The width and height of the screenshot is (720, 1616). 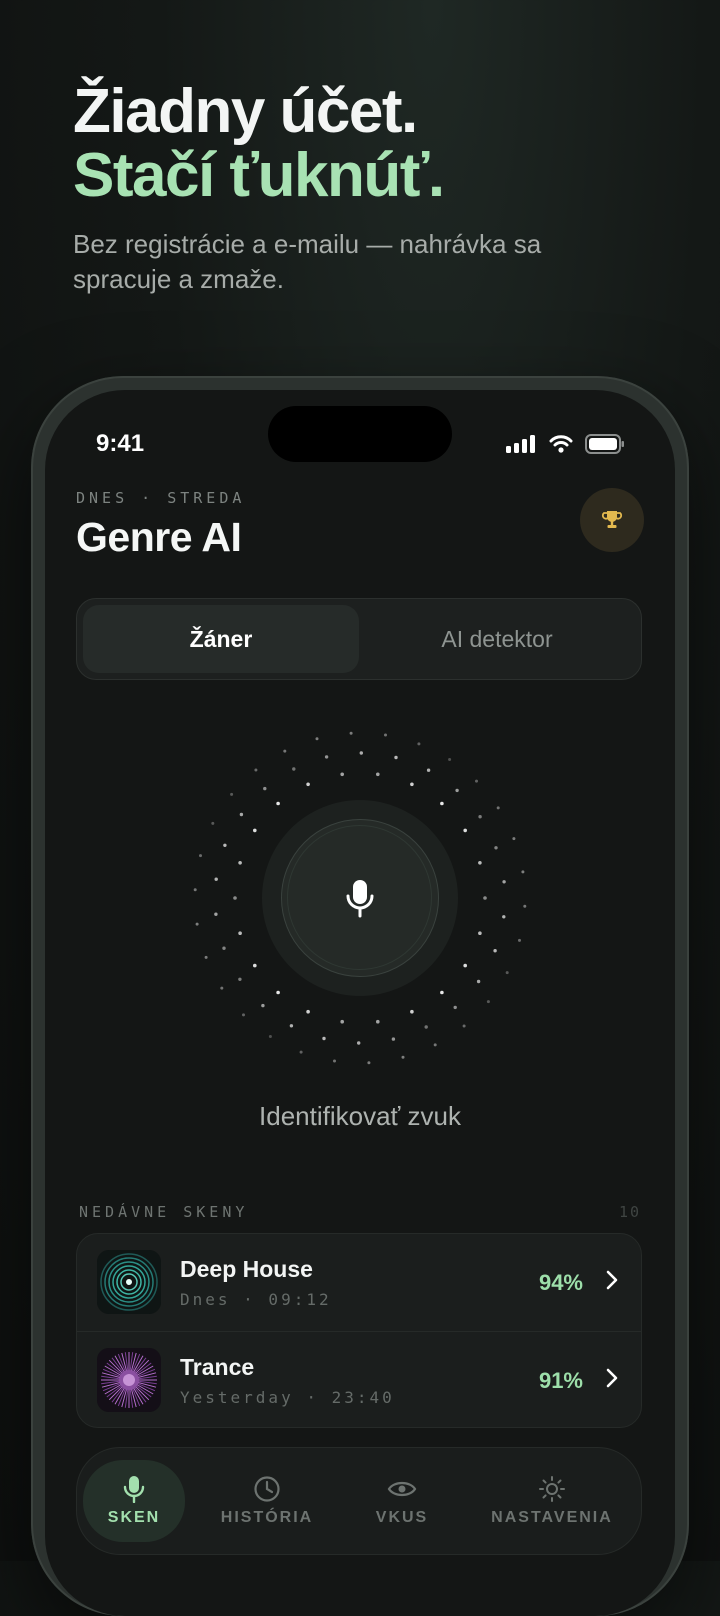 I want to click on trance-thumbnail, so click(x=129, y=1380).